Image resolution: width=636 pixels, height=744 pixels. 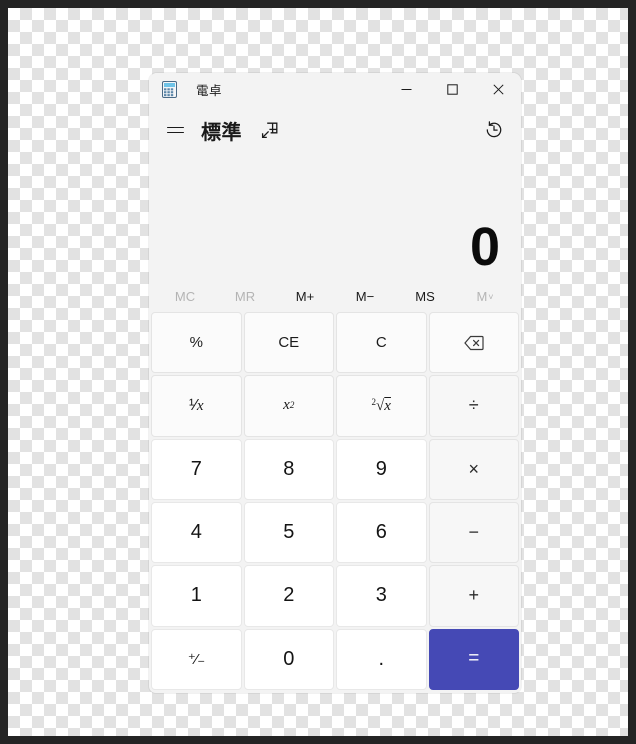 What do you see at coordinates (484, 247) in the screenshot?
I see `result-value: 0` at bounding box center [484, 247].